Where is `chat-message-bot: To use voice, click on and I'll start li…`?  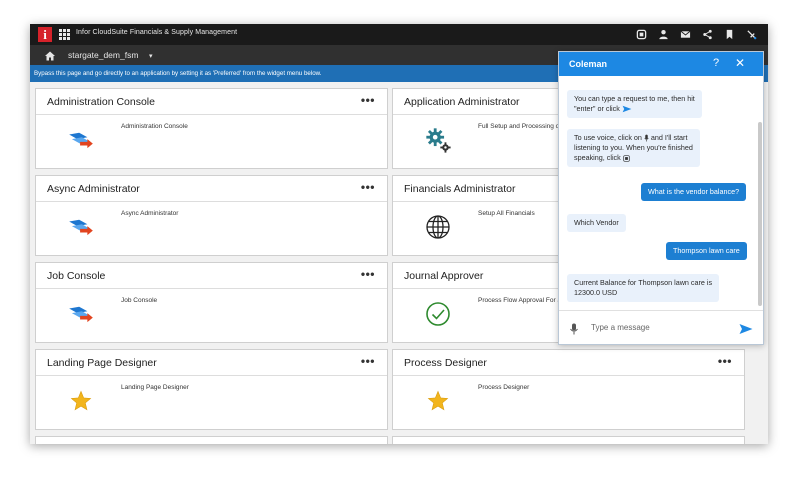
chat-message-bot: To use voice, click on and I'll start li… is located at coordinates (633, 148).